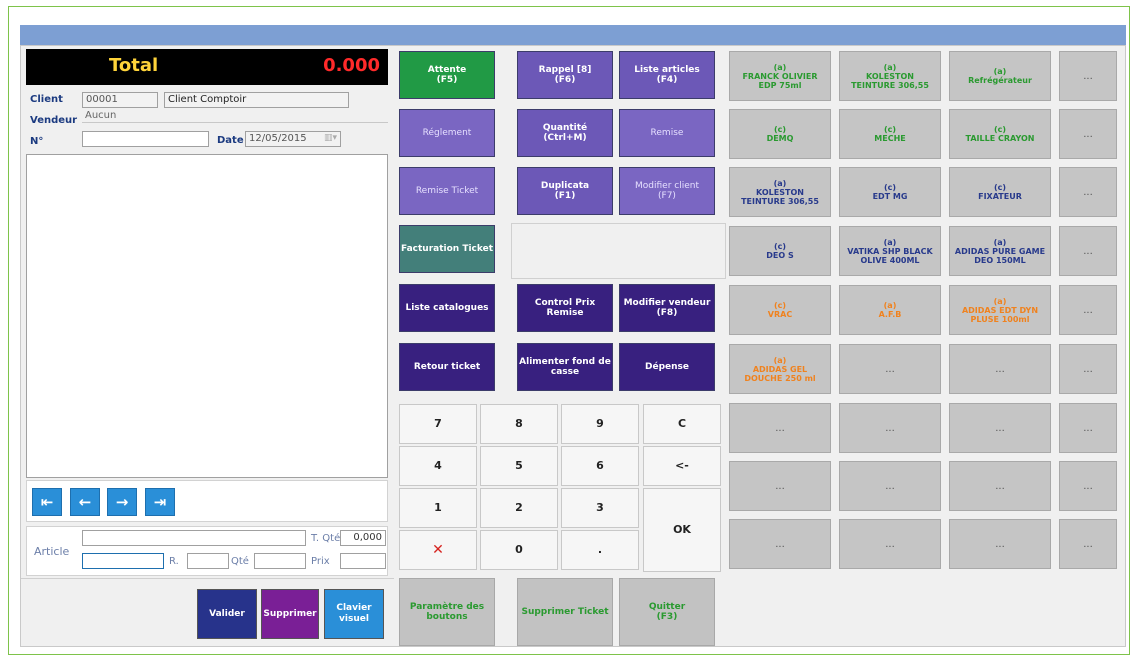  I want to click on client-label: Client, so click(46, 99).